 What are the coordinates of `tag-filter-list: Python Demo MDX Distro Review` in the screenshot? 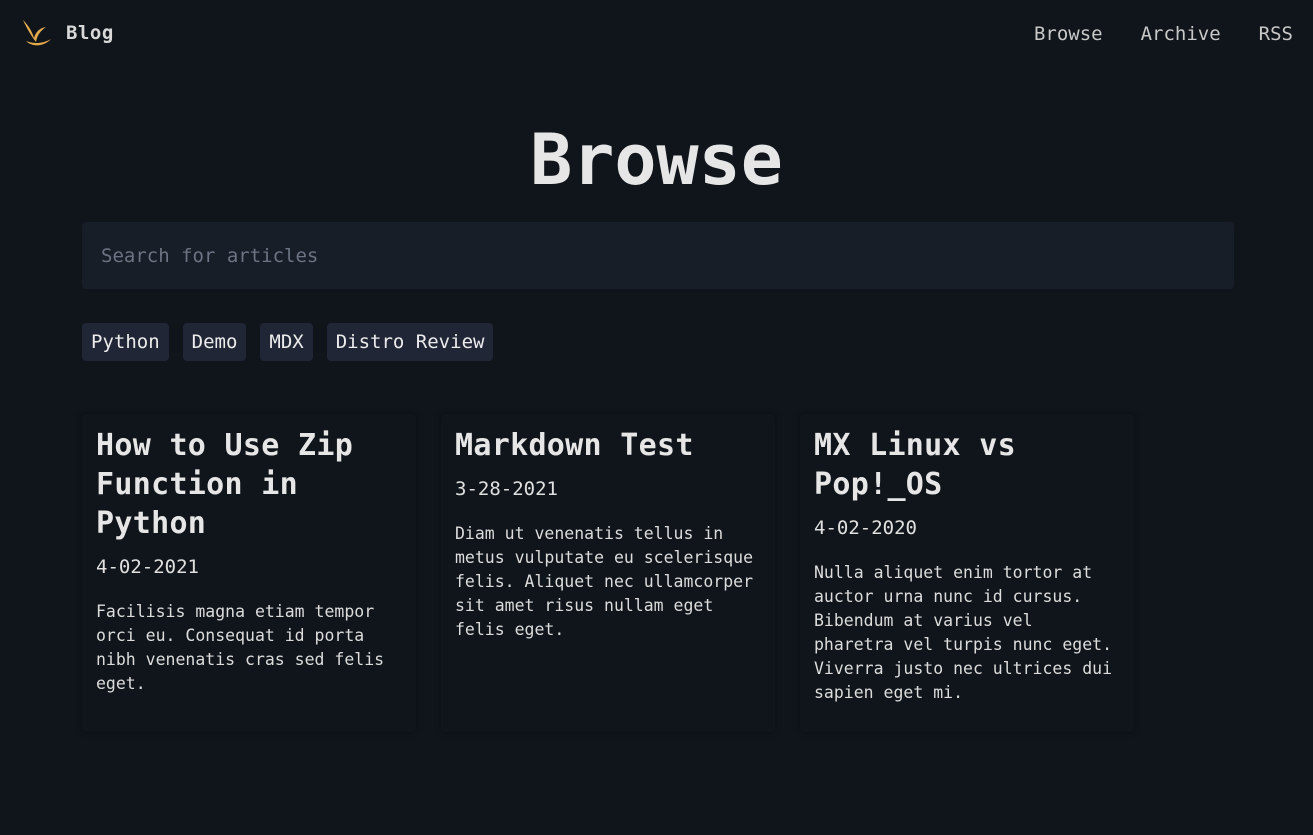 It's located at (288, 342).